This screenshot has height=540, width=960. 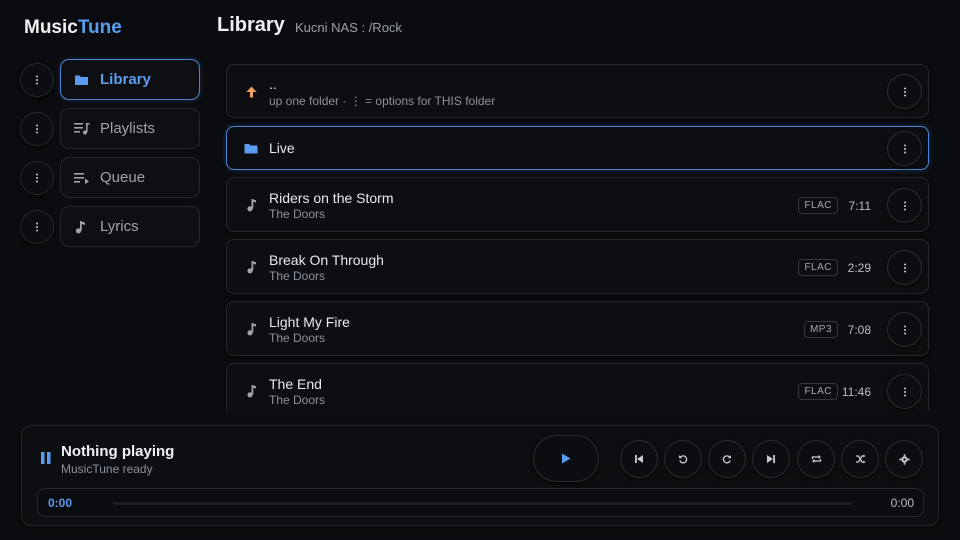 I want to click on sidebar-item-label: Library, so click(x=125, y=79).